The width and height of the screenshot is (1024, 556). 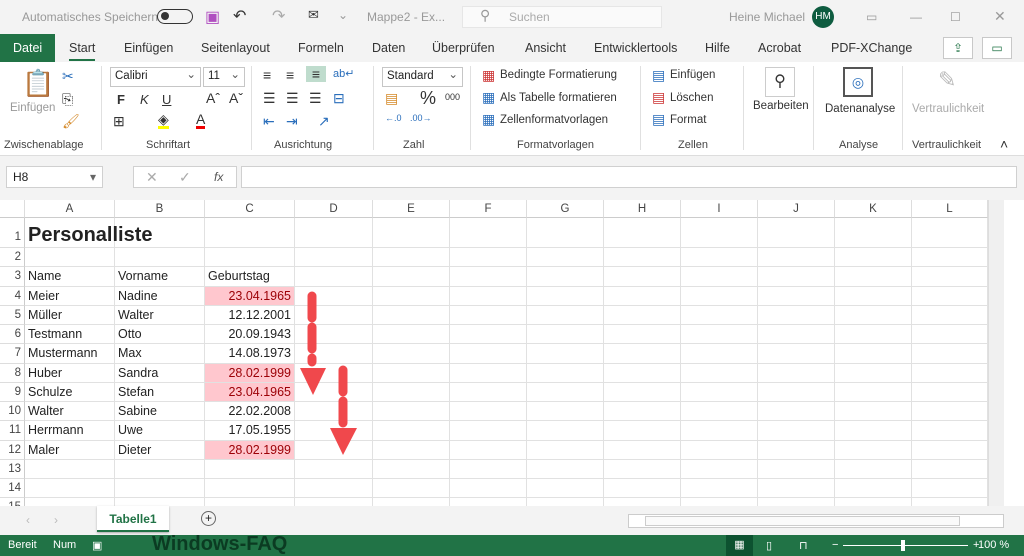 I want to click on cell-D8, so click(x=334, y=373).